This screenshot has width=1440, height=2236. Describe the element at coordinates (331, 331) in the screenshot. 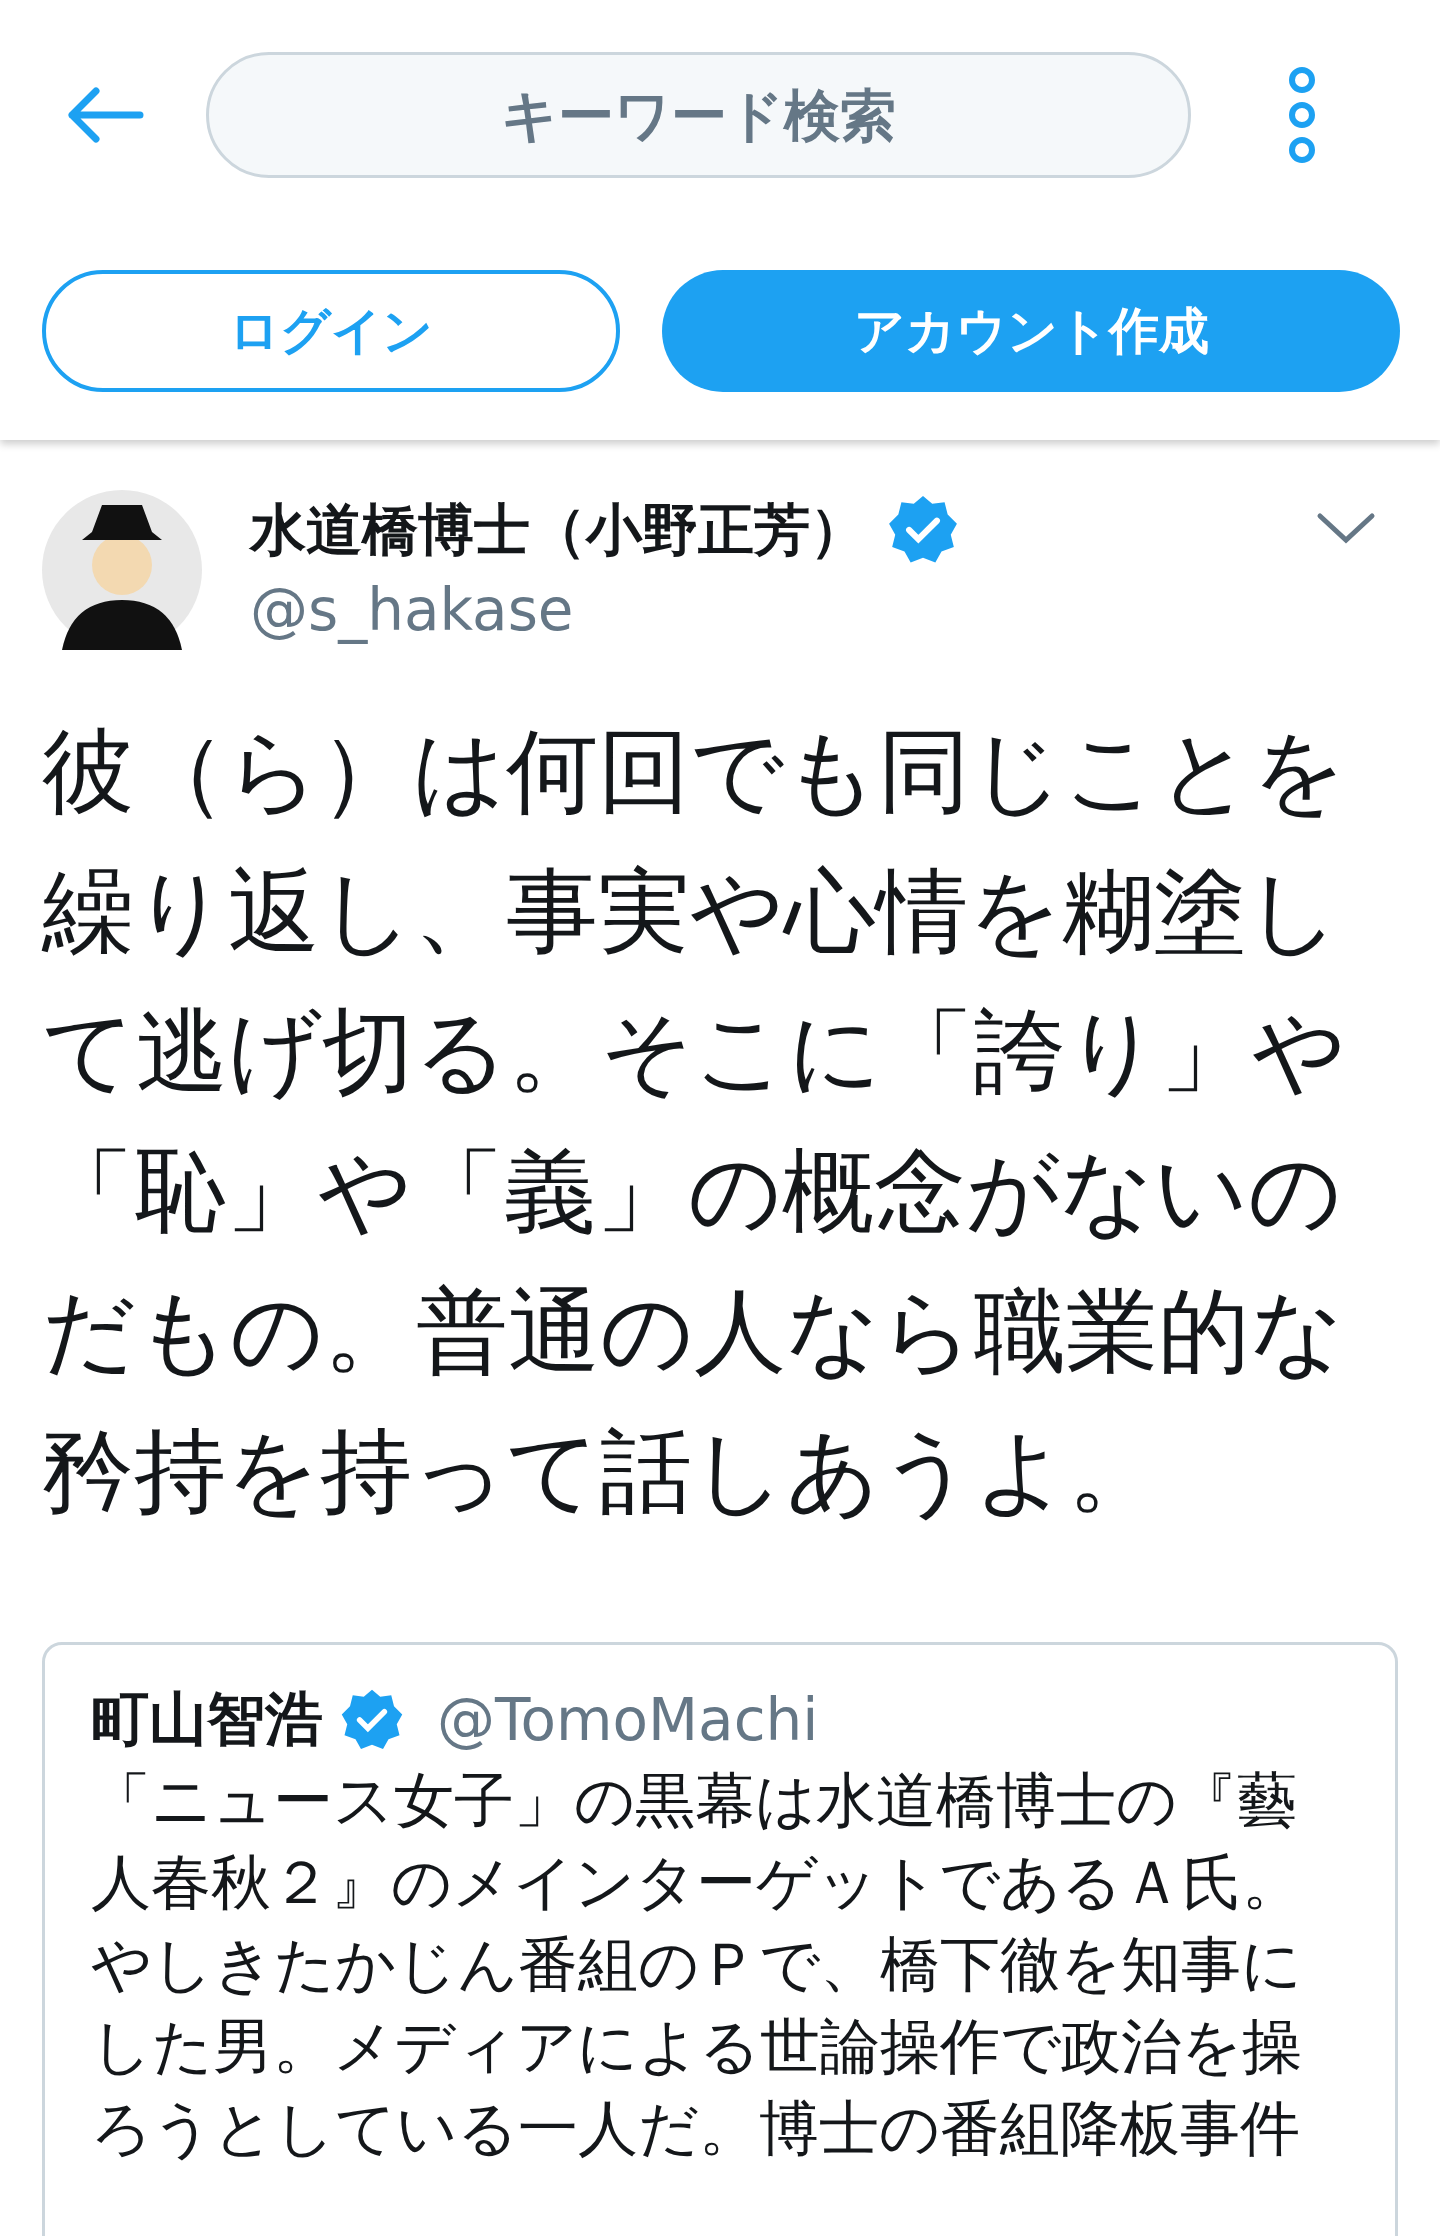

I see `login-button: ログイン` at that location.